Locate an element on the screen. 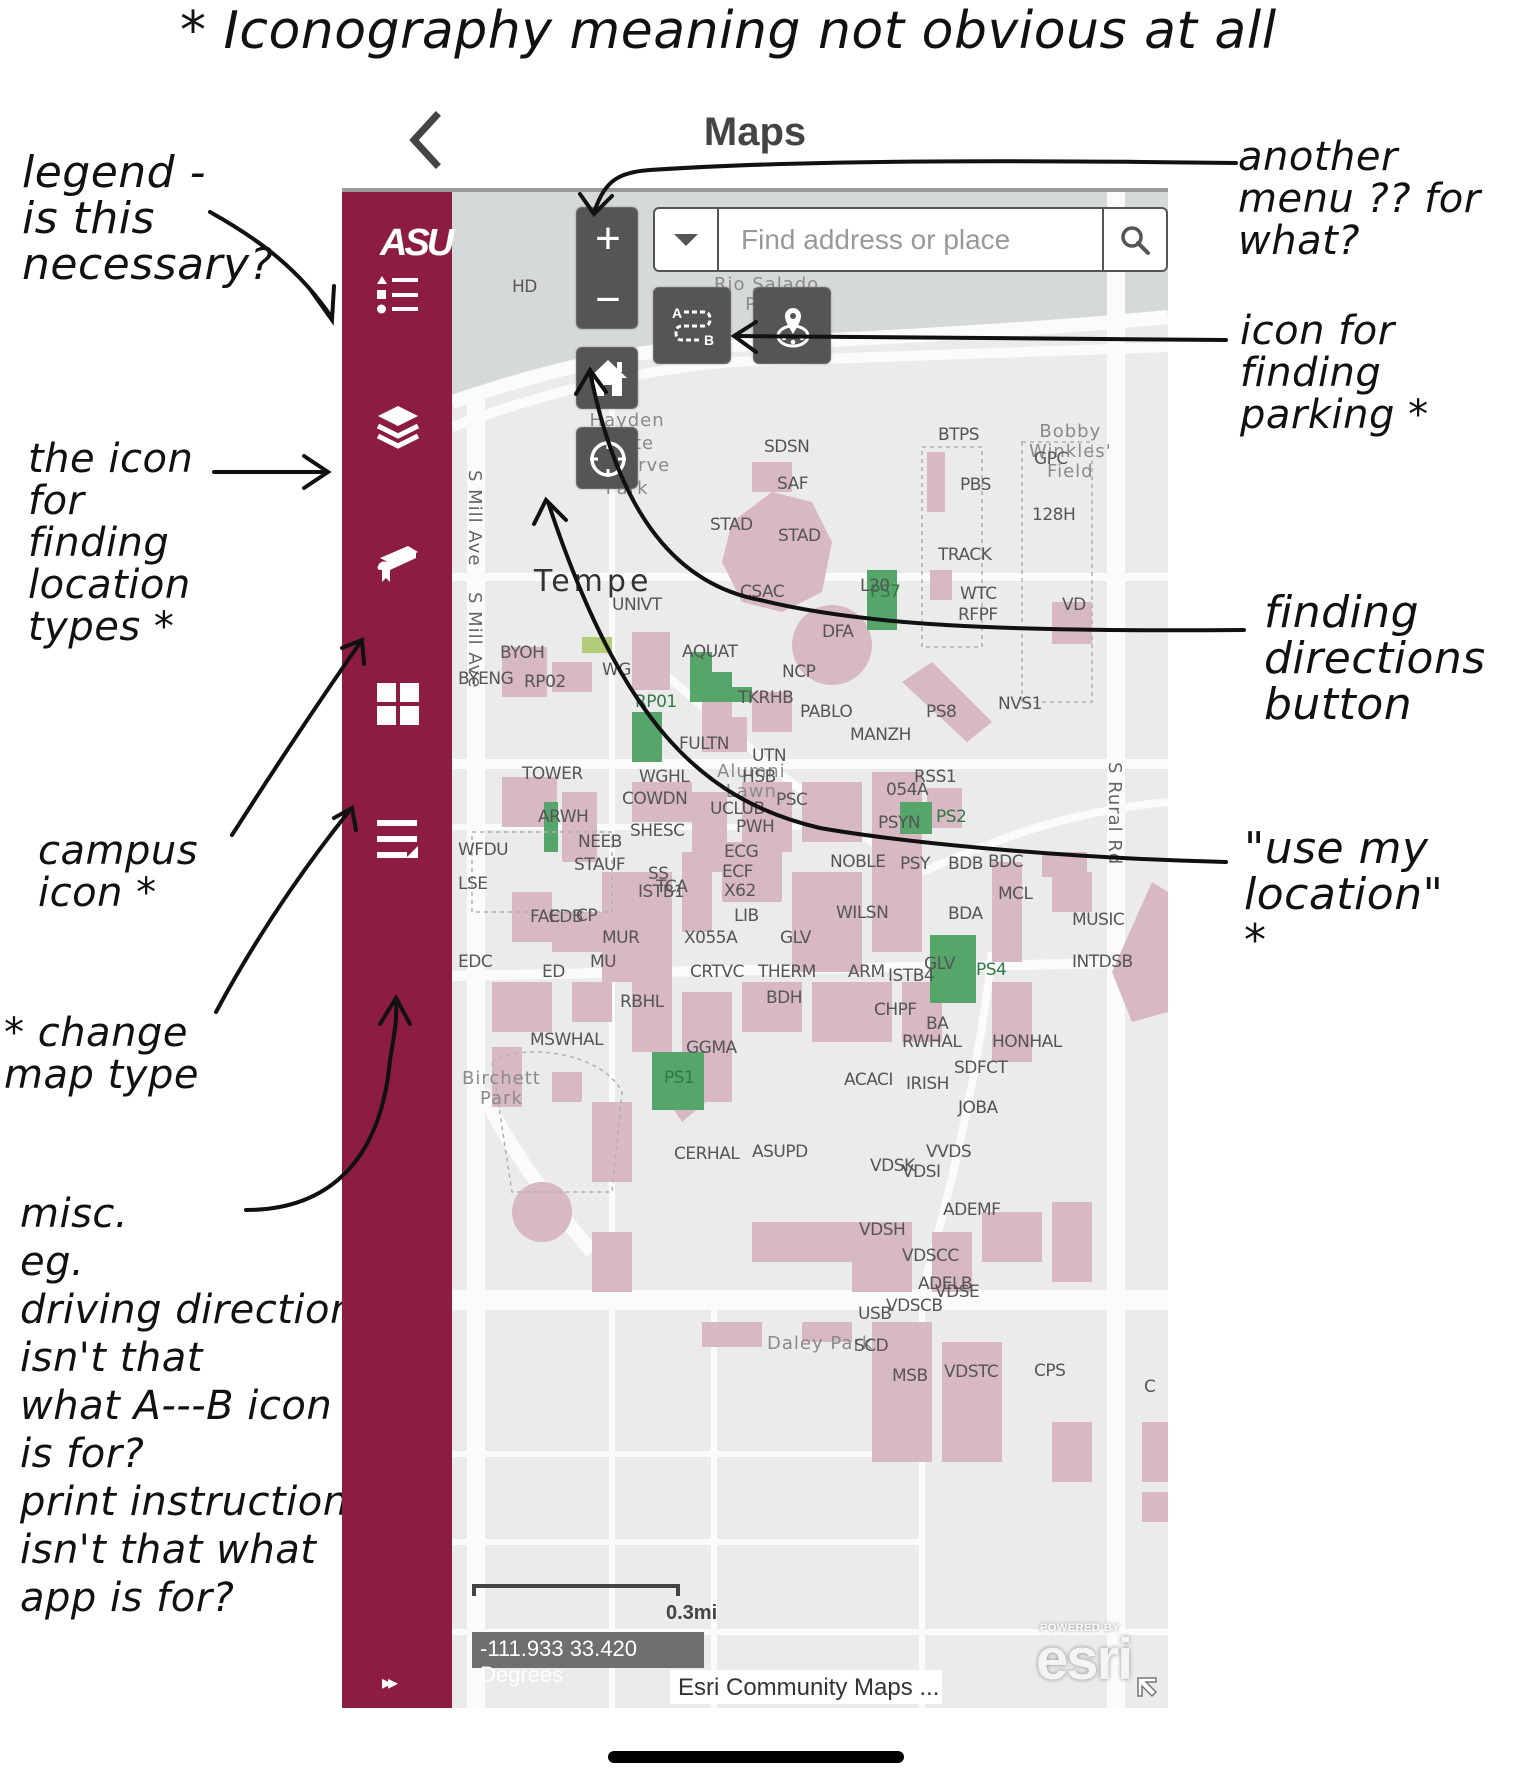  building-label: BDB is located at coordinates (965, 864).